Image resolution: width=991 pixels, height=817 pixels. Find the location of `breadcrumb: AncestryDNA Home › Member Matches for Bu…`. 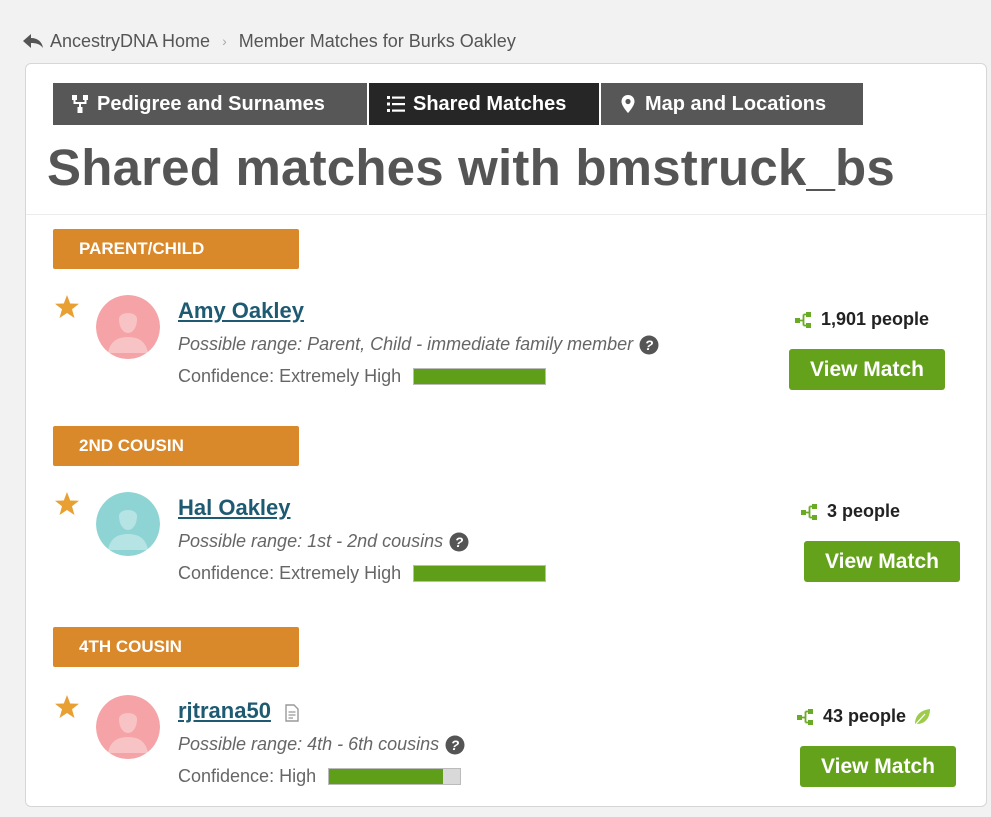

breadcrumb: AncestryDNA Home › Member Matches for Bu… is located at coordinates (269, 41).